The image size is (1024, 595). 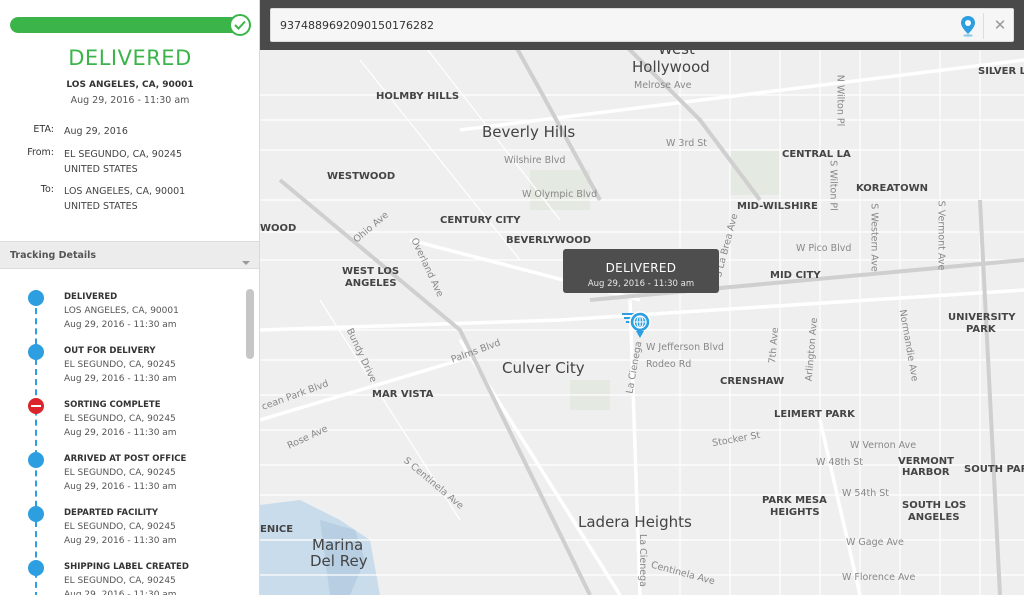 What do you see at coordinates (814, 414) in the screenshot?
I see `map-label: LEIMERT PARK` at bounding box center [814, 414].